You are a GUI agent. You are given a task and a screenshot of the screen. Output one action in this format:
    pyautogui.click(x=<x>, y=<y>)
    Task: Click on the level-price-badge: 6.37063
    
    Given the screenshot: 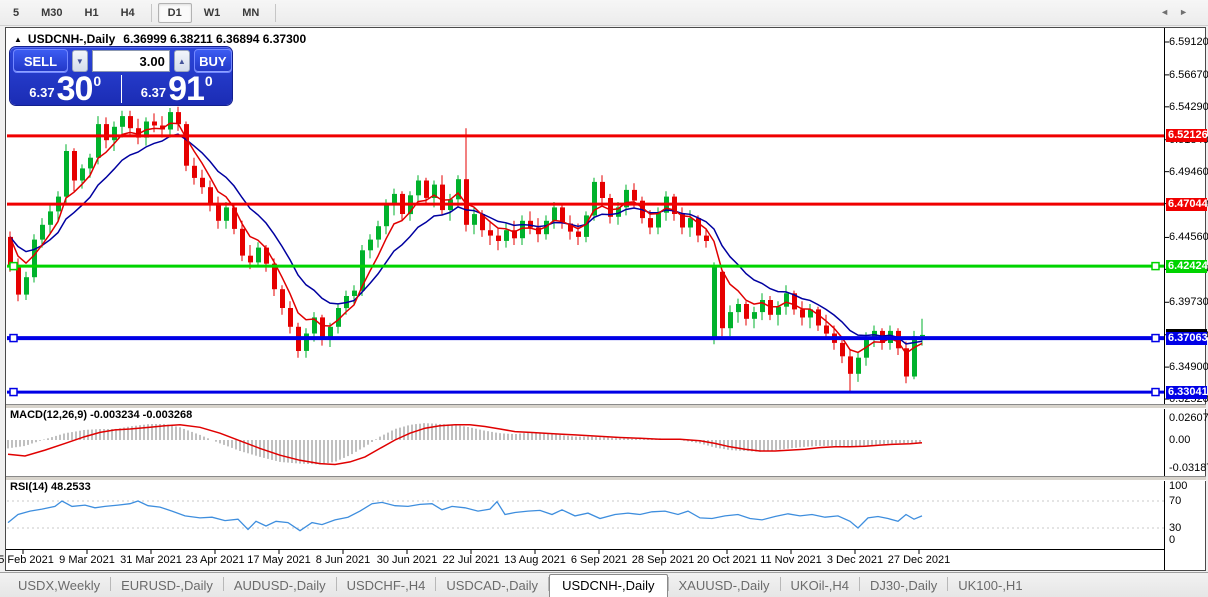 What is the action you would take?
    pyautogui.click(x=1187, y=338)
    